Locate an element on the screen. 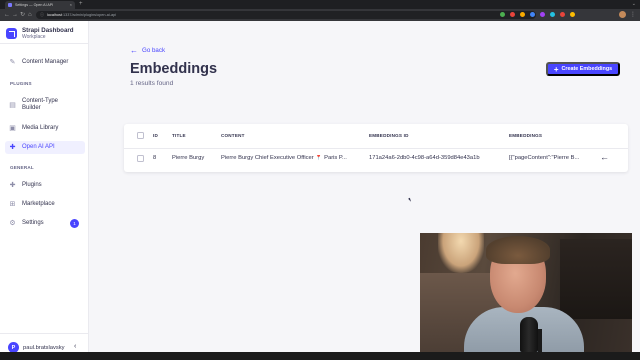  sidebar-item-label: Media Library is located at coordinates (40, 128).